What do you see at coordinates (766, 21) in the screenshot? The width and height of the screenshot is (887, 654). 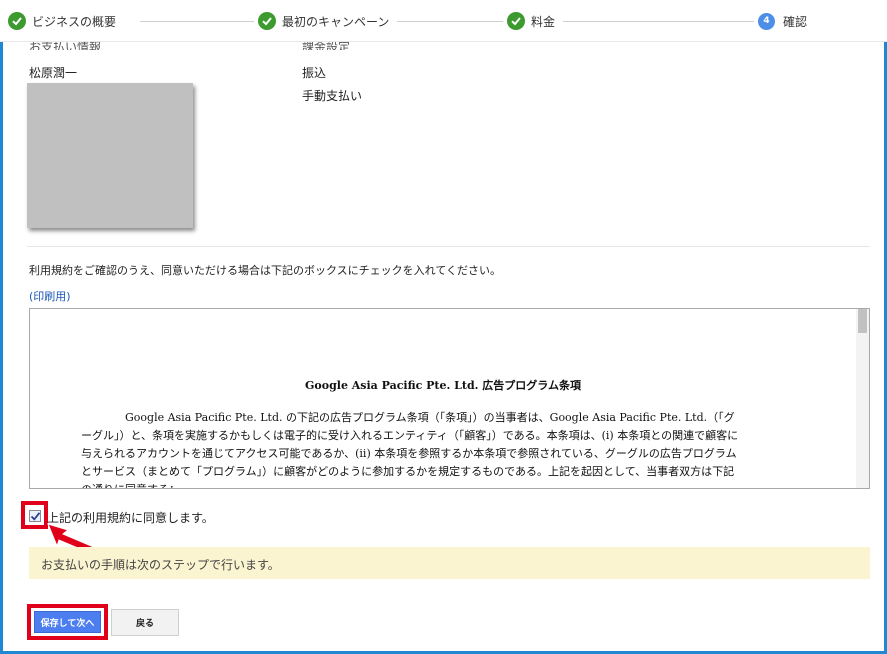 I see `step-number-badge: 4` at bounding box center [766, 21].